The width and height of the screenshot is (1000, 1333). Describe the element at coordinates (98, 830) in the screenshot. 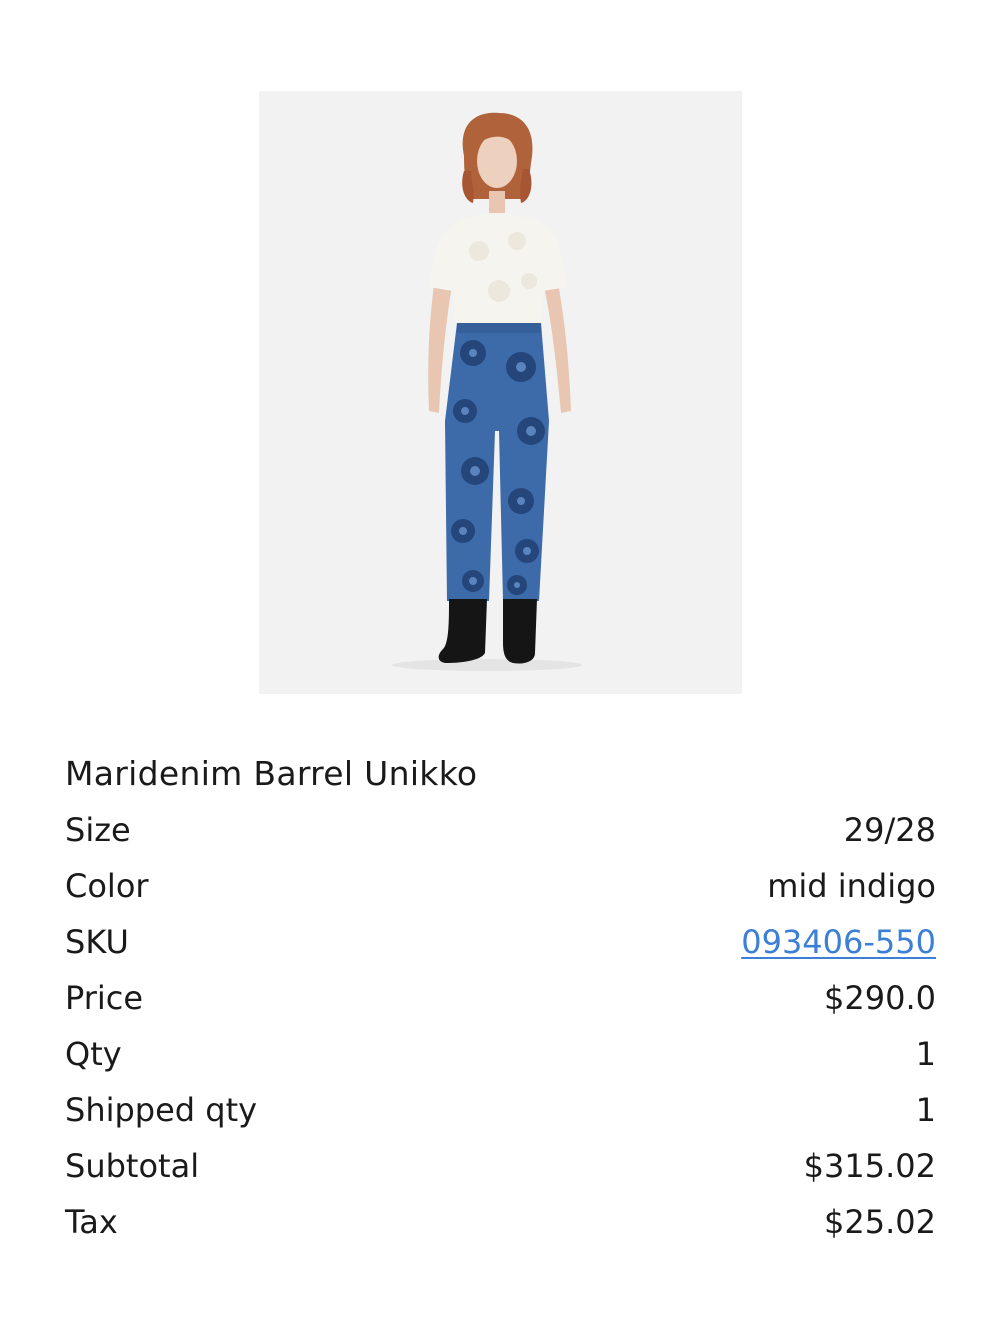

I see `size-label: Size` at that location.